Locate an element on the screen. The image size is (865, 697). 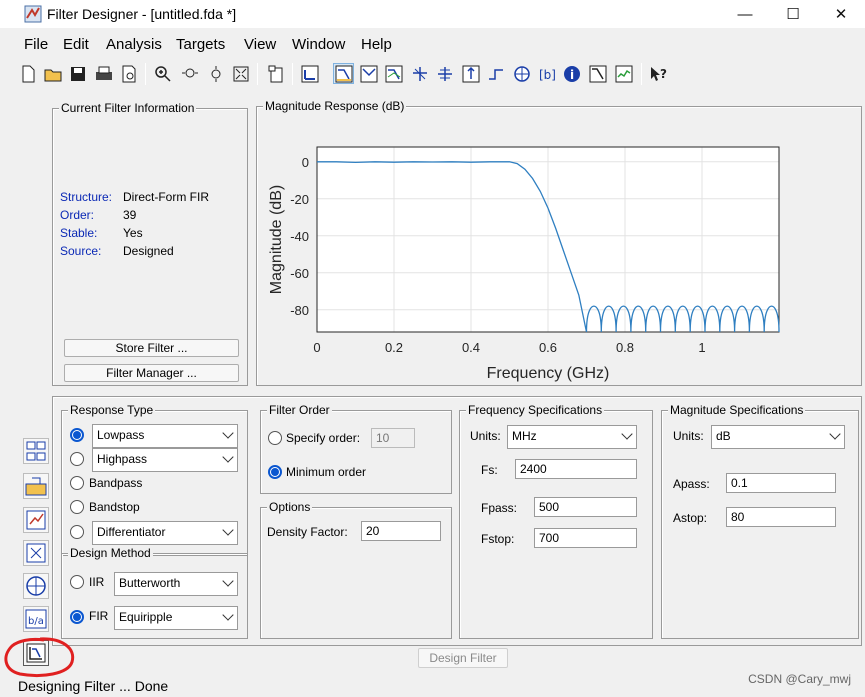
differentiator-dropdown: Differentiator is located at coordinates (165, 533).